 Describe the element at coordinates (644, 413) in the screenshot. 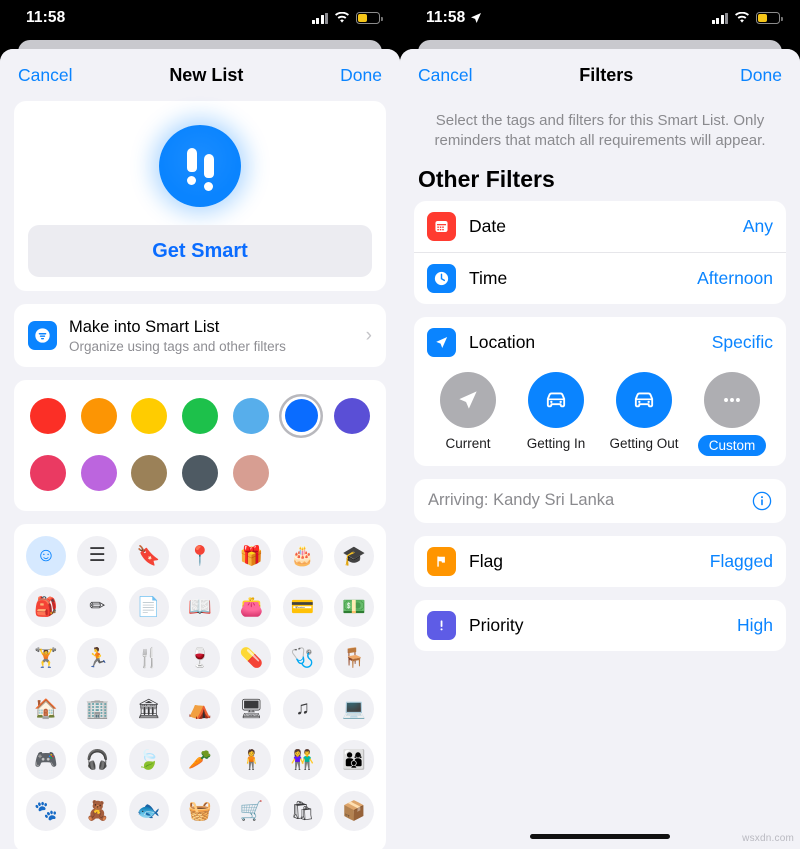

I see `location-option-getting-out: Getting Out` at that location.